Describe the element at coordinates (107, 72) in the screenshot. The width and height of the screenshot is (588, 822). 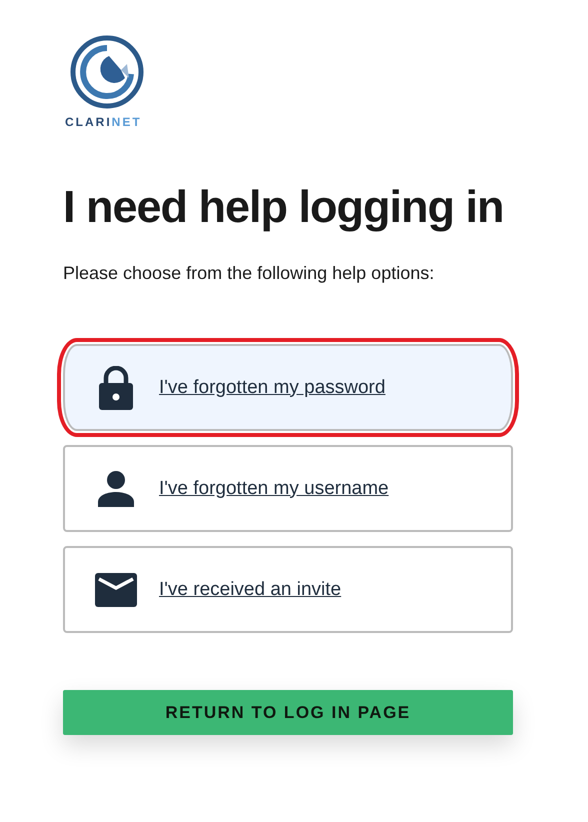
I see `logo-icon` at that location.